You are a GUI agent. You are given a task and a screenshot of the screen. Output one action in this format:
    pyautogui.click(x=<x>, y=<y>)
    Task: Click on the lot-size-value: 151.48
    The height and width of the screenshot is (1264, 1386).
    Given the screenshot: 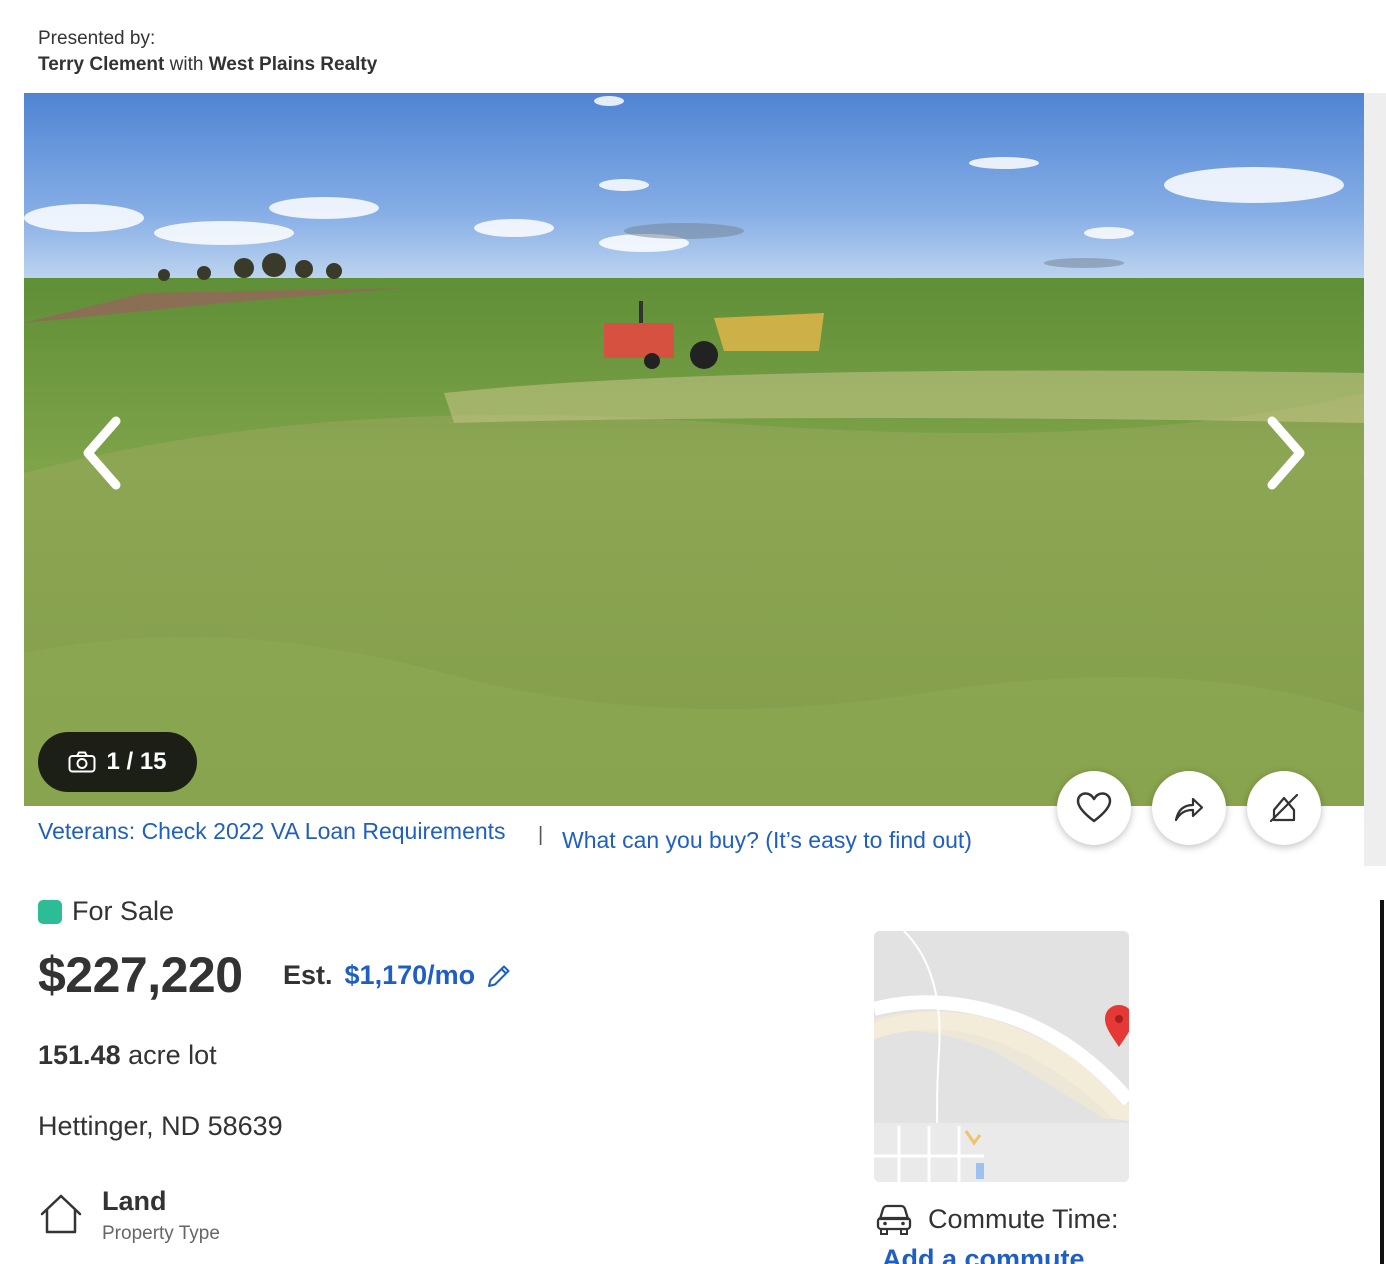 What is the action you would take?
    pyautogui.click(x=79, y=1055)
    